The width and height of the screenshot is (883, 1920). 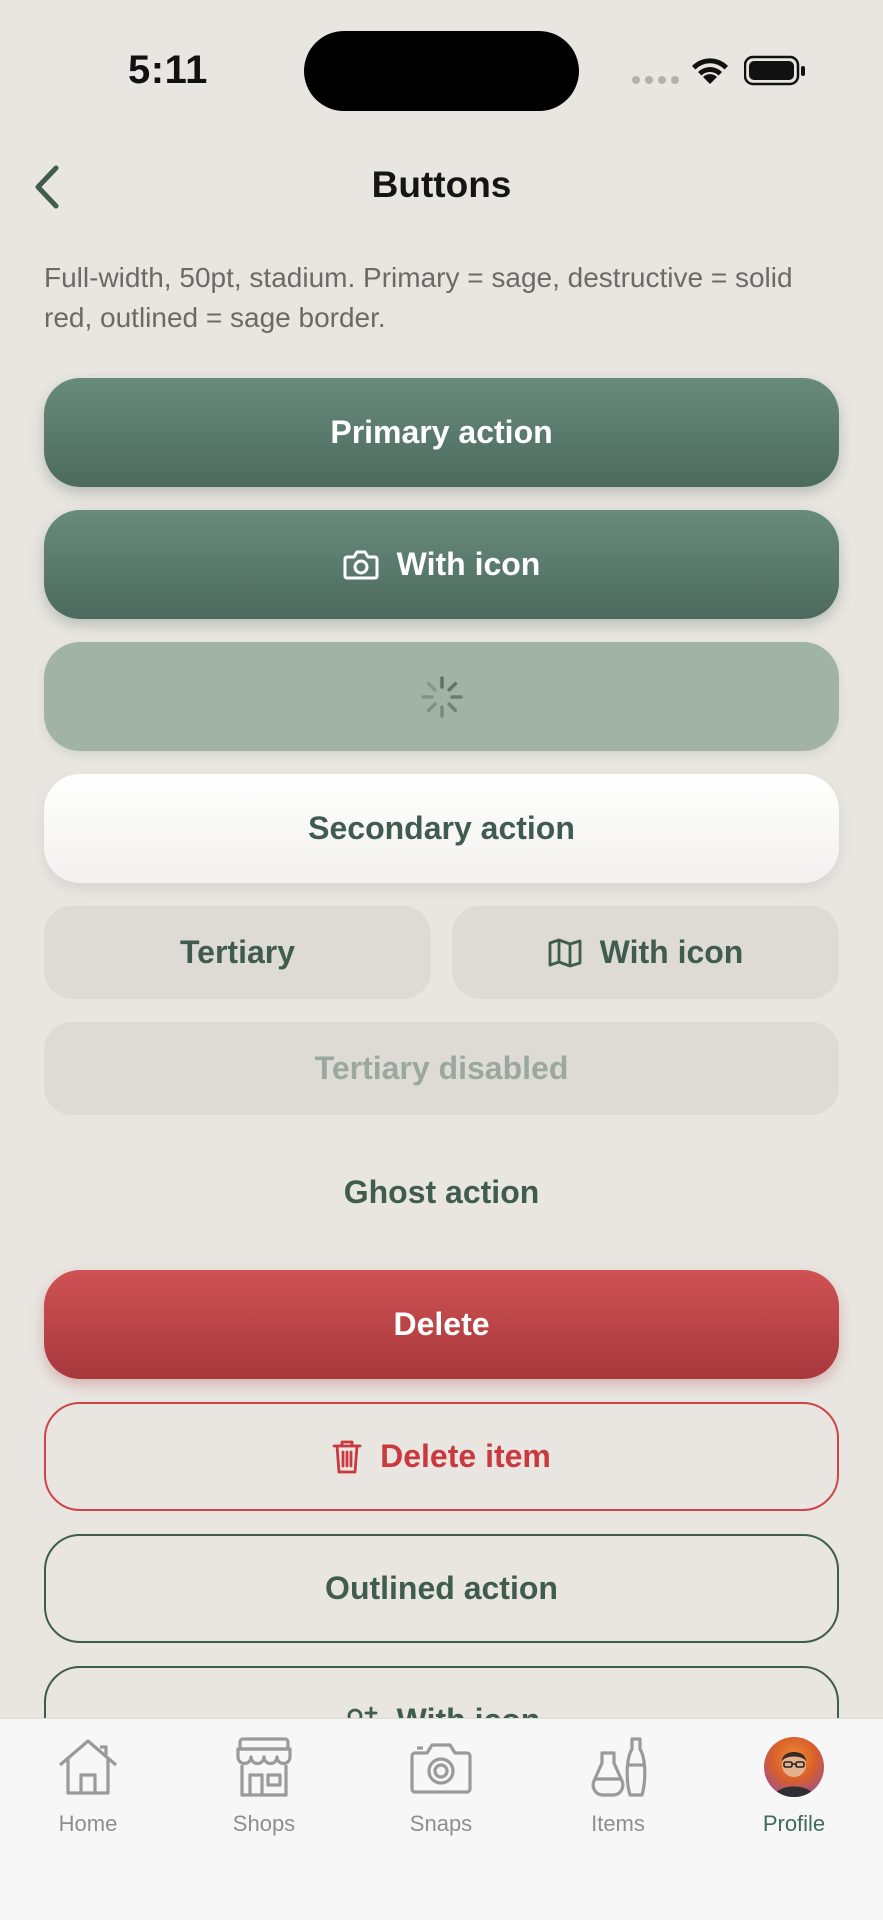 What do you see at coordinates (362, 1712) in the screenshot?
I see `add-person-icon` at bounding box center [362, 1712].